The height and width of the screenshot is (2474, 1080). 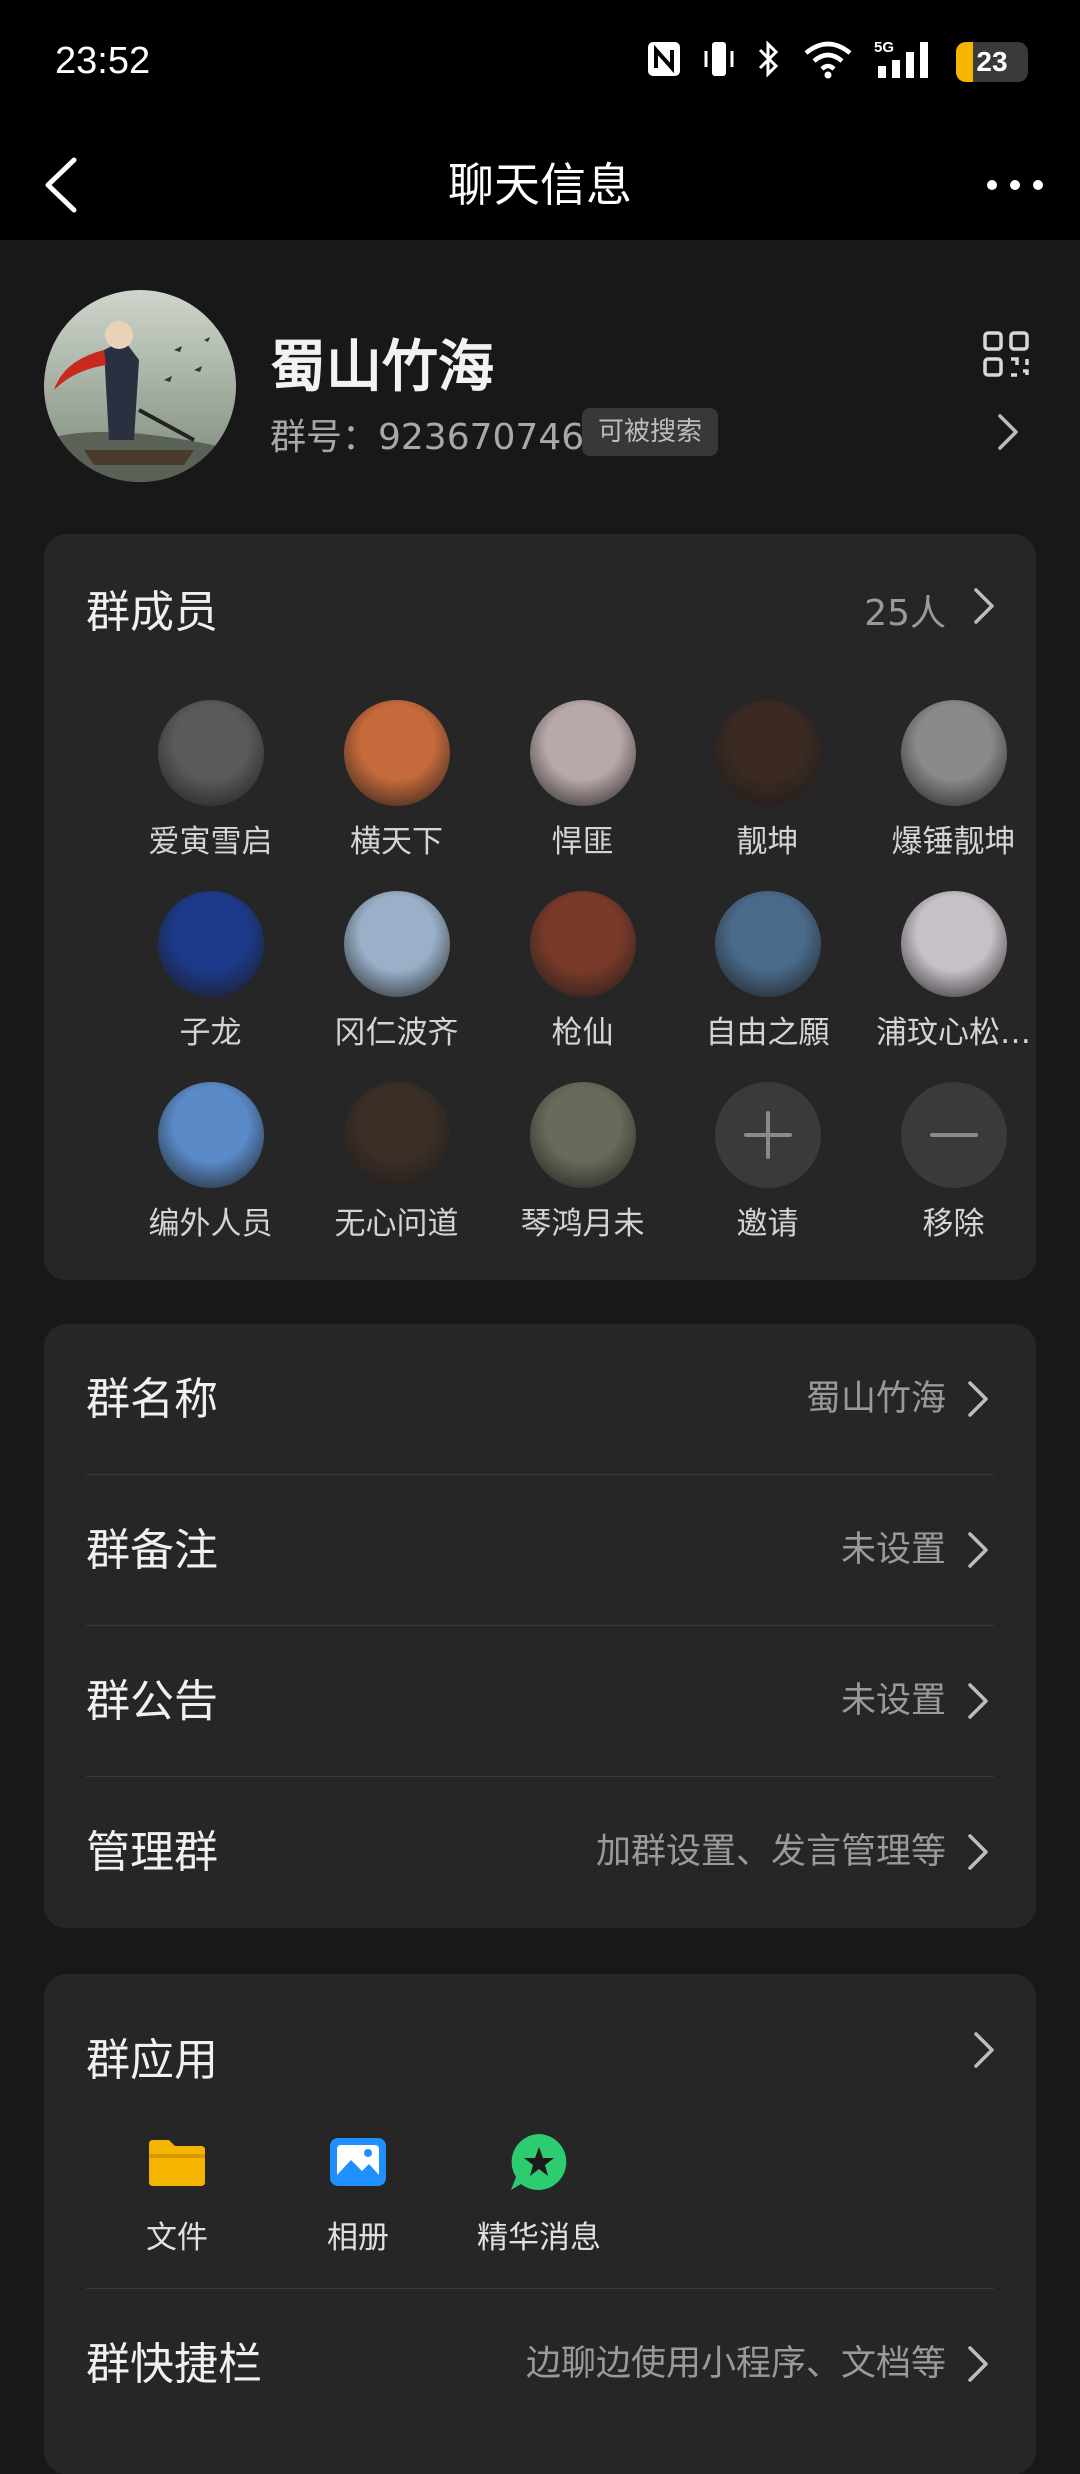 I want to click on status-time: 23:52, so click(x=103, y=61).